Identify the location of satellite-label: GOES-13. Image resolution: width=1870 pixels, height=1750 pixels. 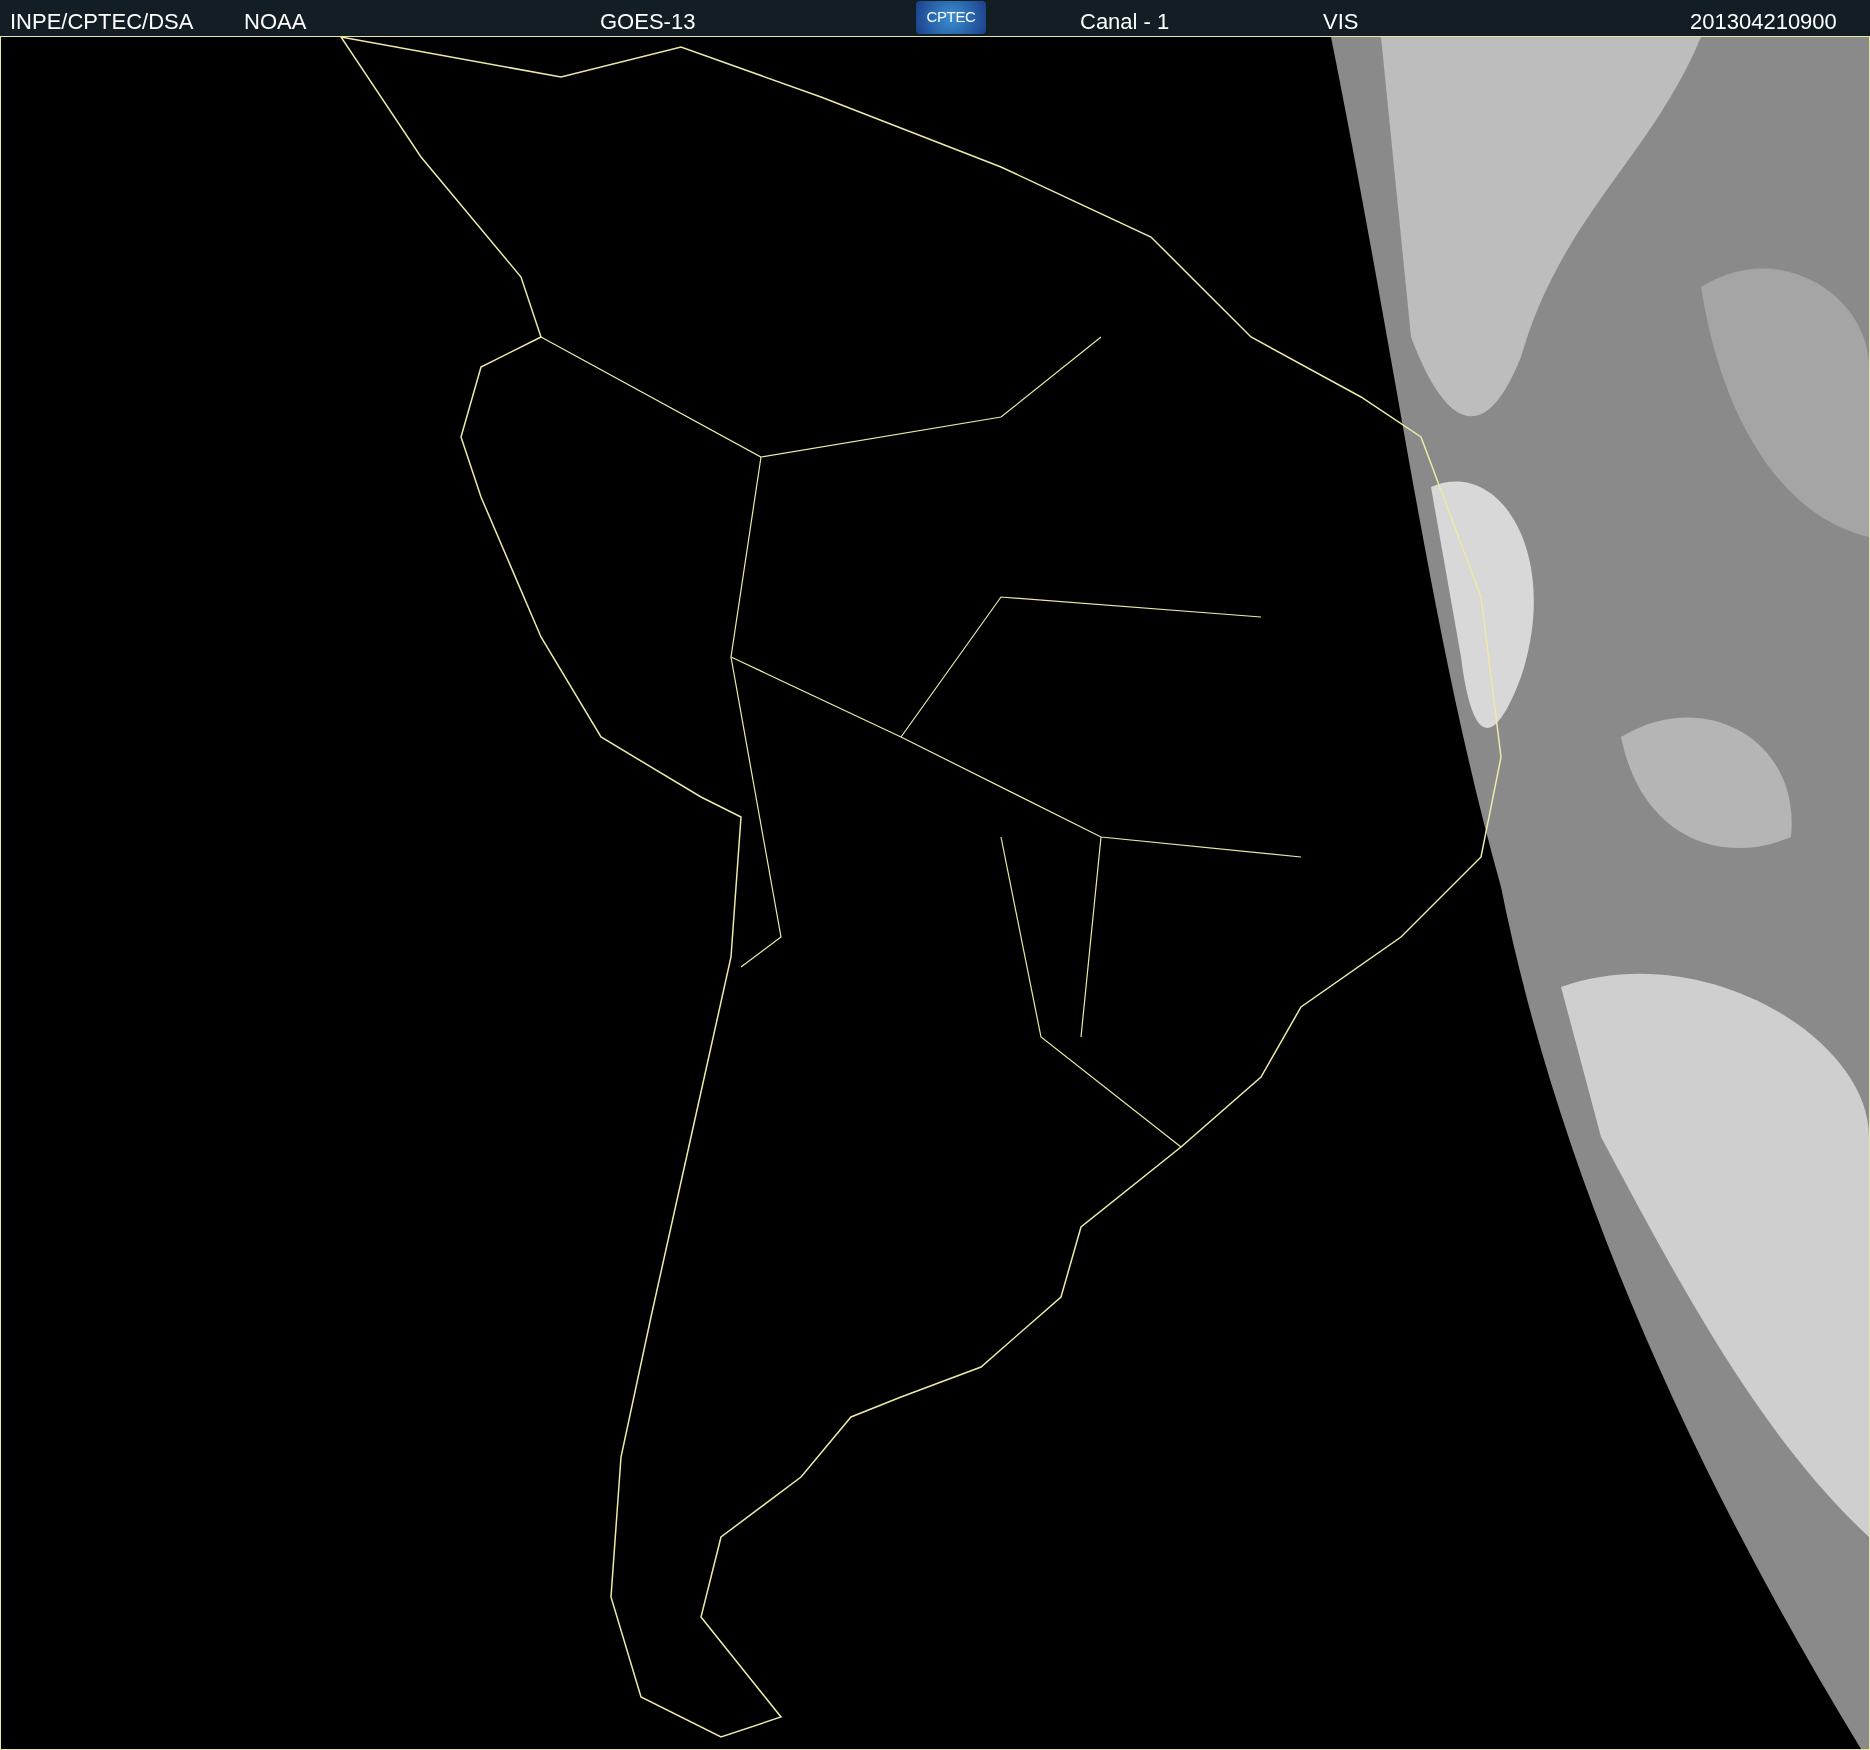
(648, 22).